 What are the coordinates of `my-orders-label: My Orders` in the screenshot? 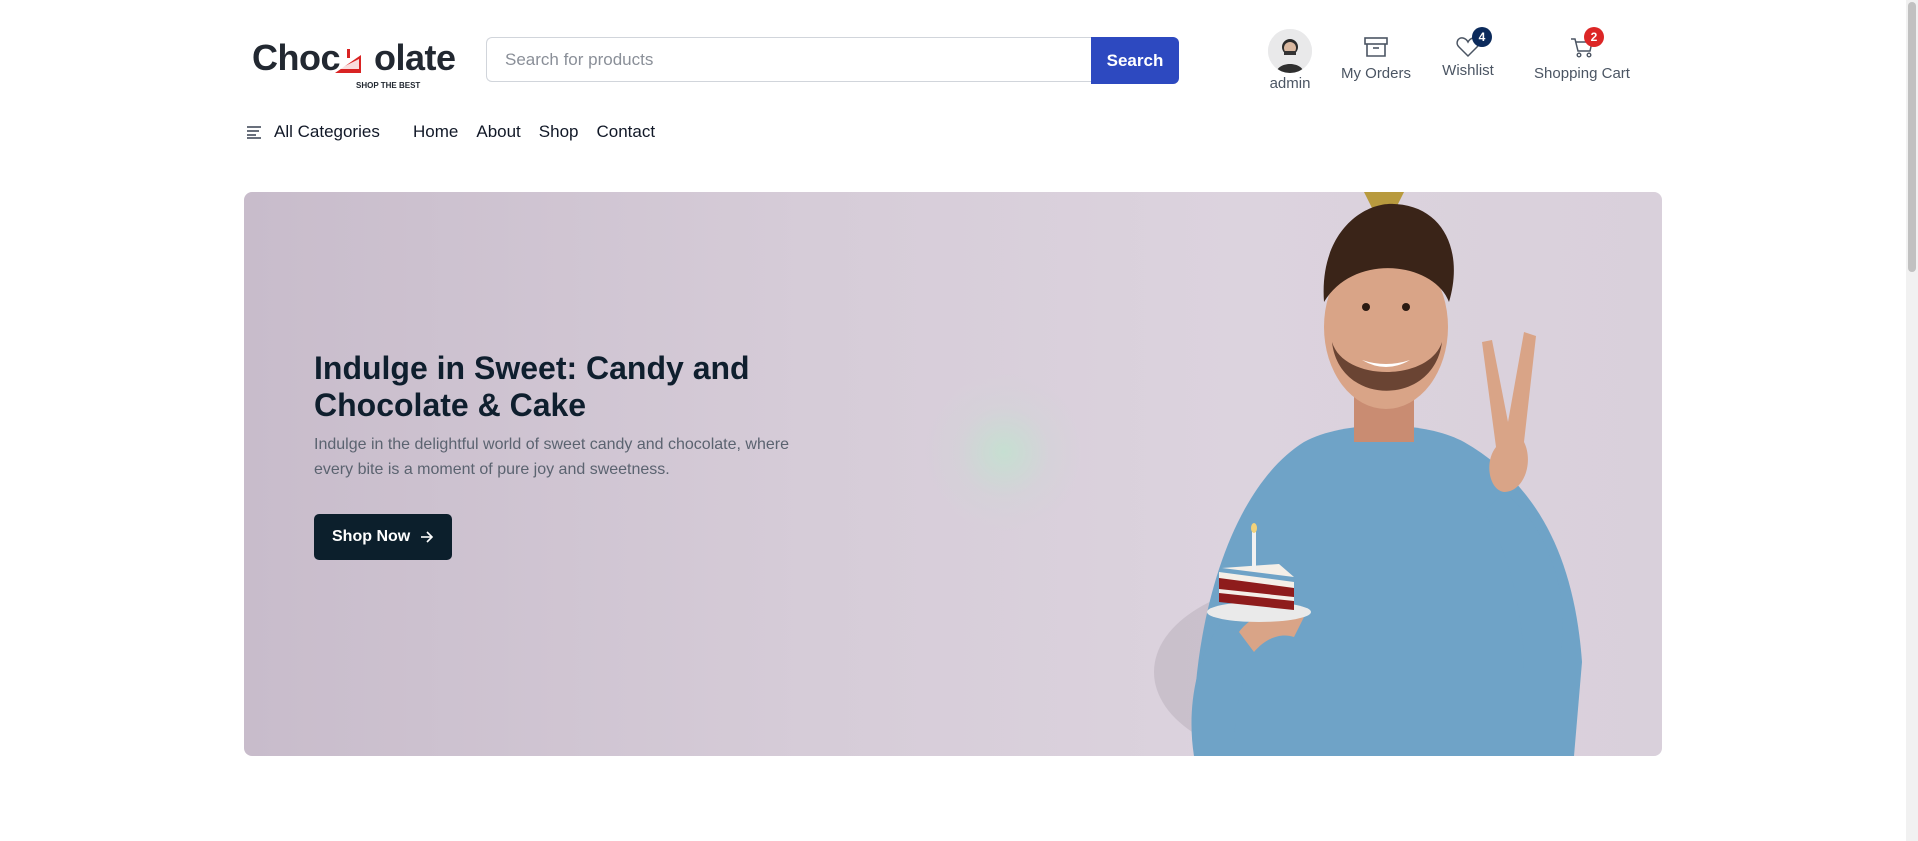 It's located at (1375, 73).